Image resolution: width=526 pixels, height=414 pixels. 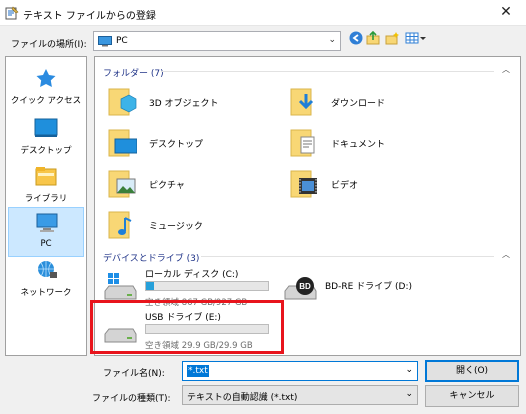 I want to click on place-desktop: デスクトップ, so click(x=46, y=138).